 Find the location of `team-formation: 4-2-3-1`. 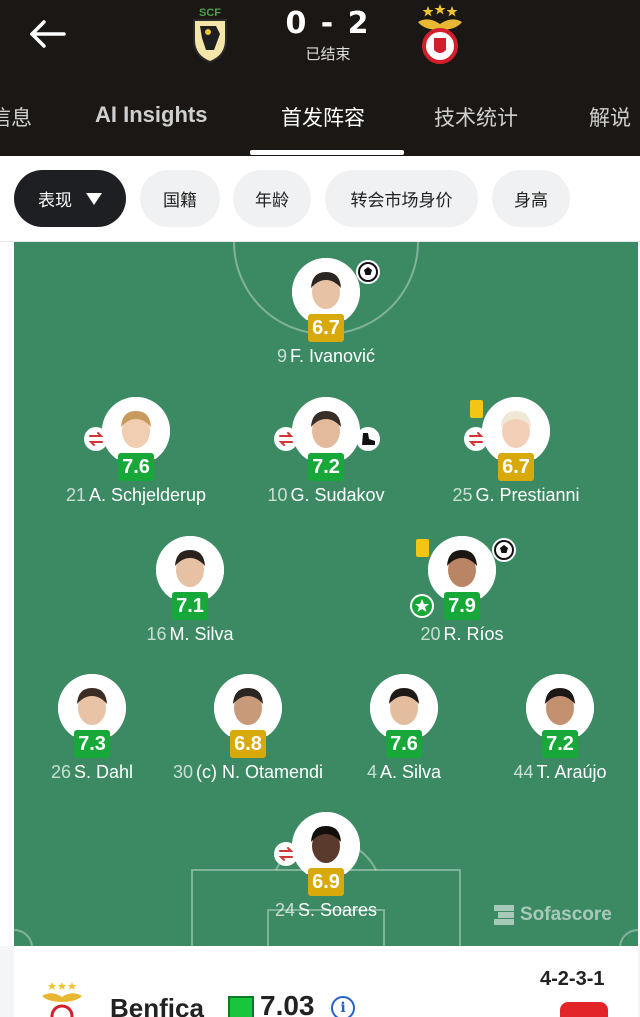

team-formation: 4-2-3-1 is located at coordinates (572, 979).